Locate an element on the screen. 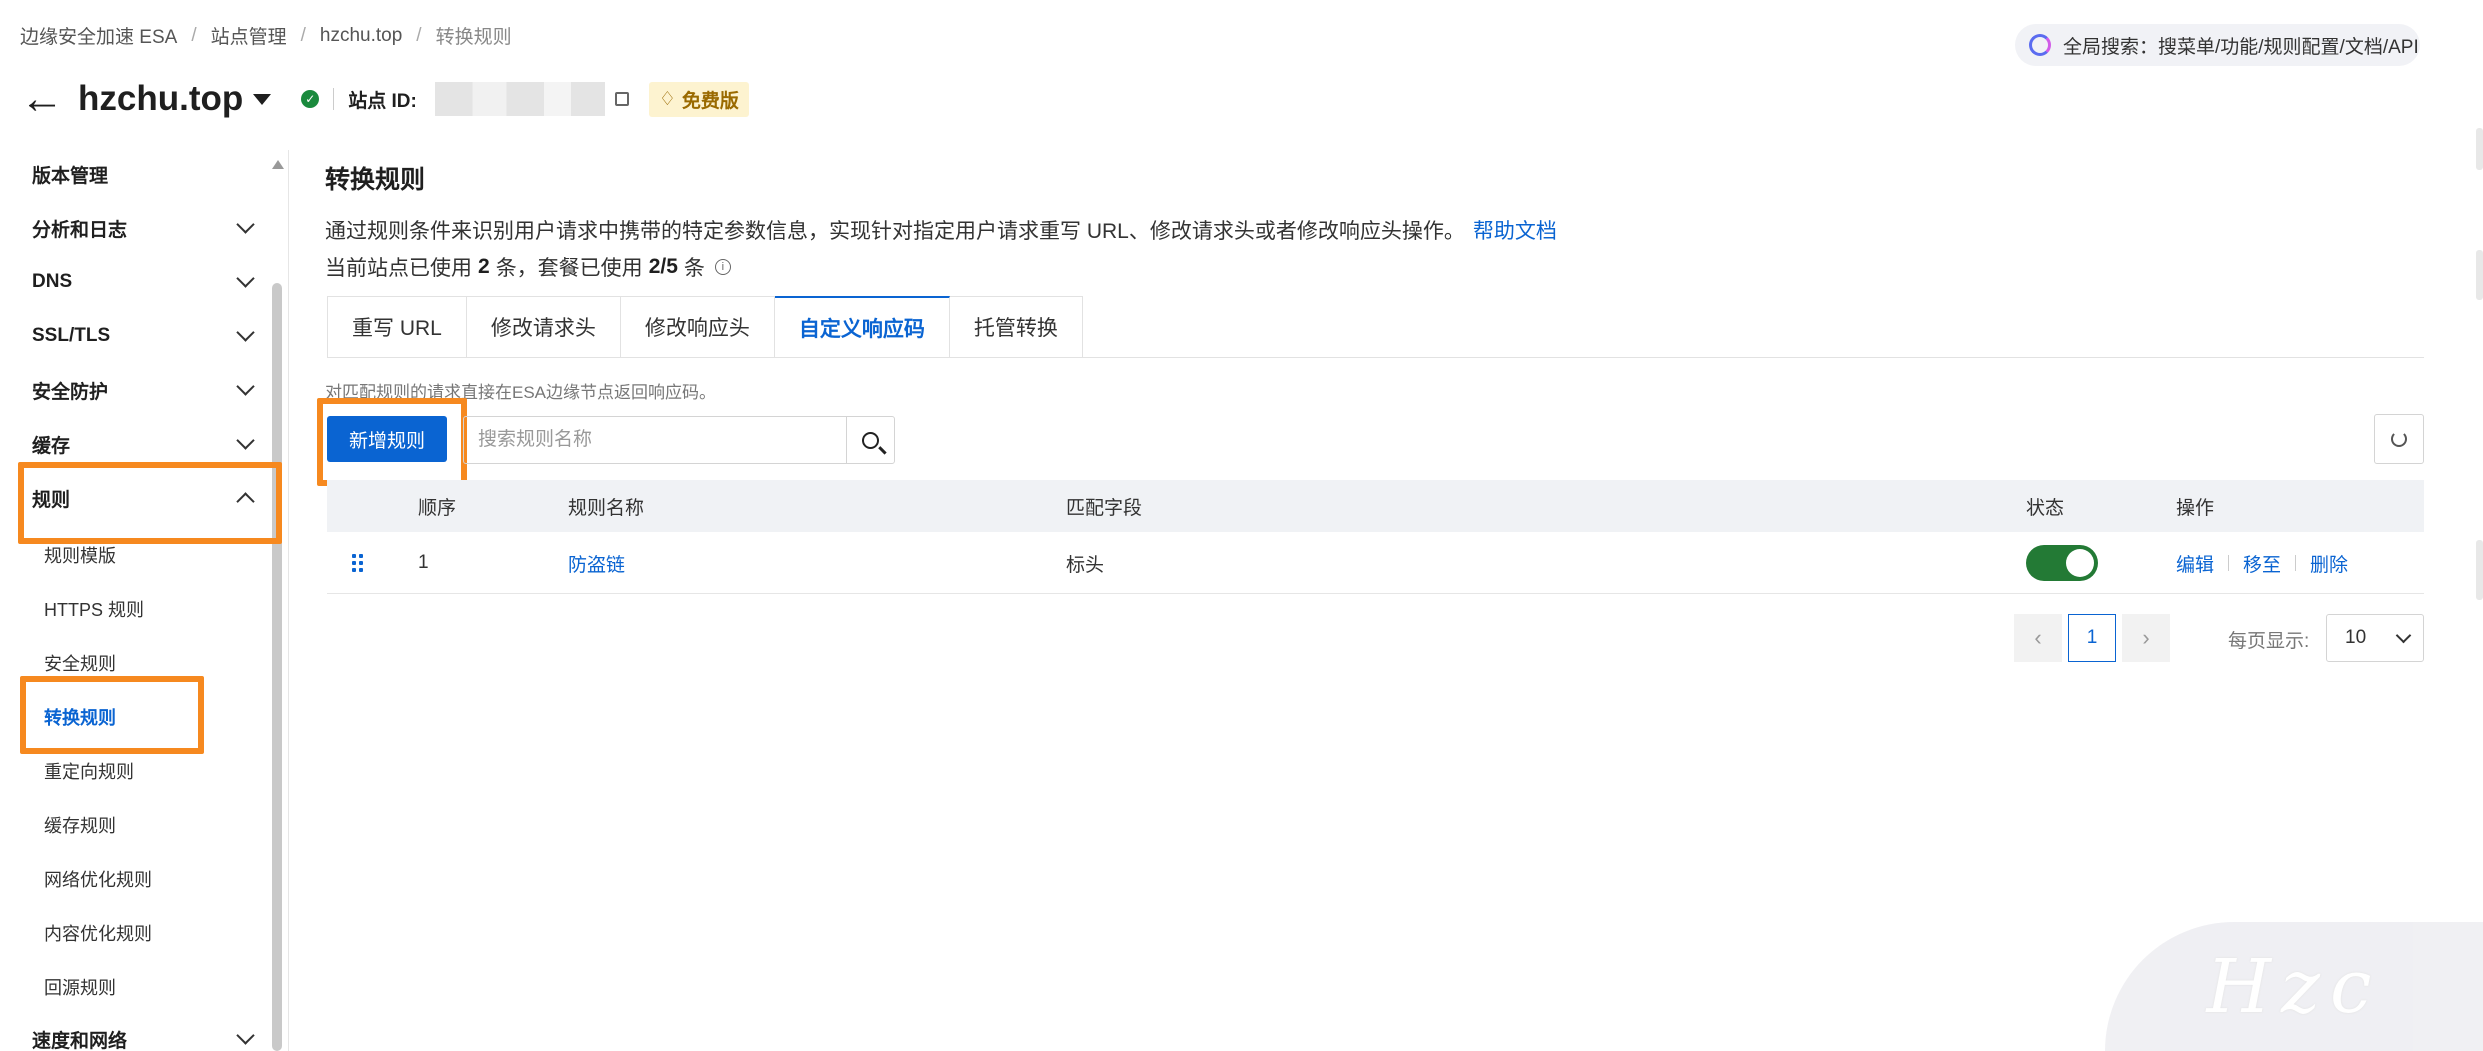 This screenshot has width=2483, height=1051. sidebar-item-redirect-rules: 重定向规则 is located at coordinates (89, 771).